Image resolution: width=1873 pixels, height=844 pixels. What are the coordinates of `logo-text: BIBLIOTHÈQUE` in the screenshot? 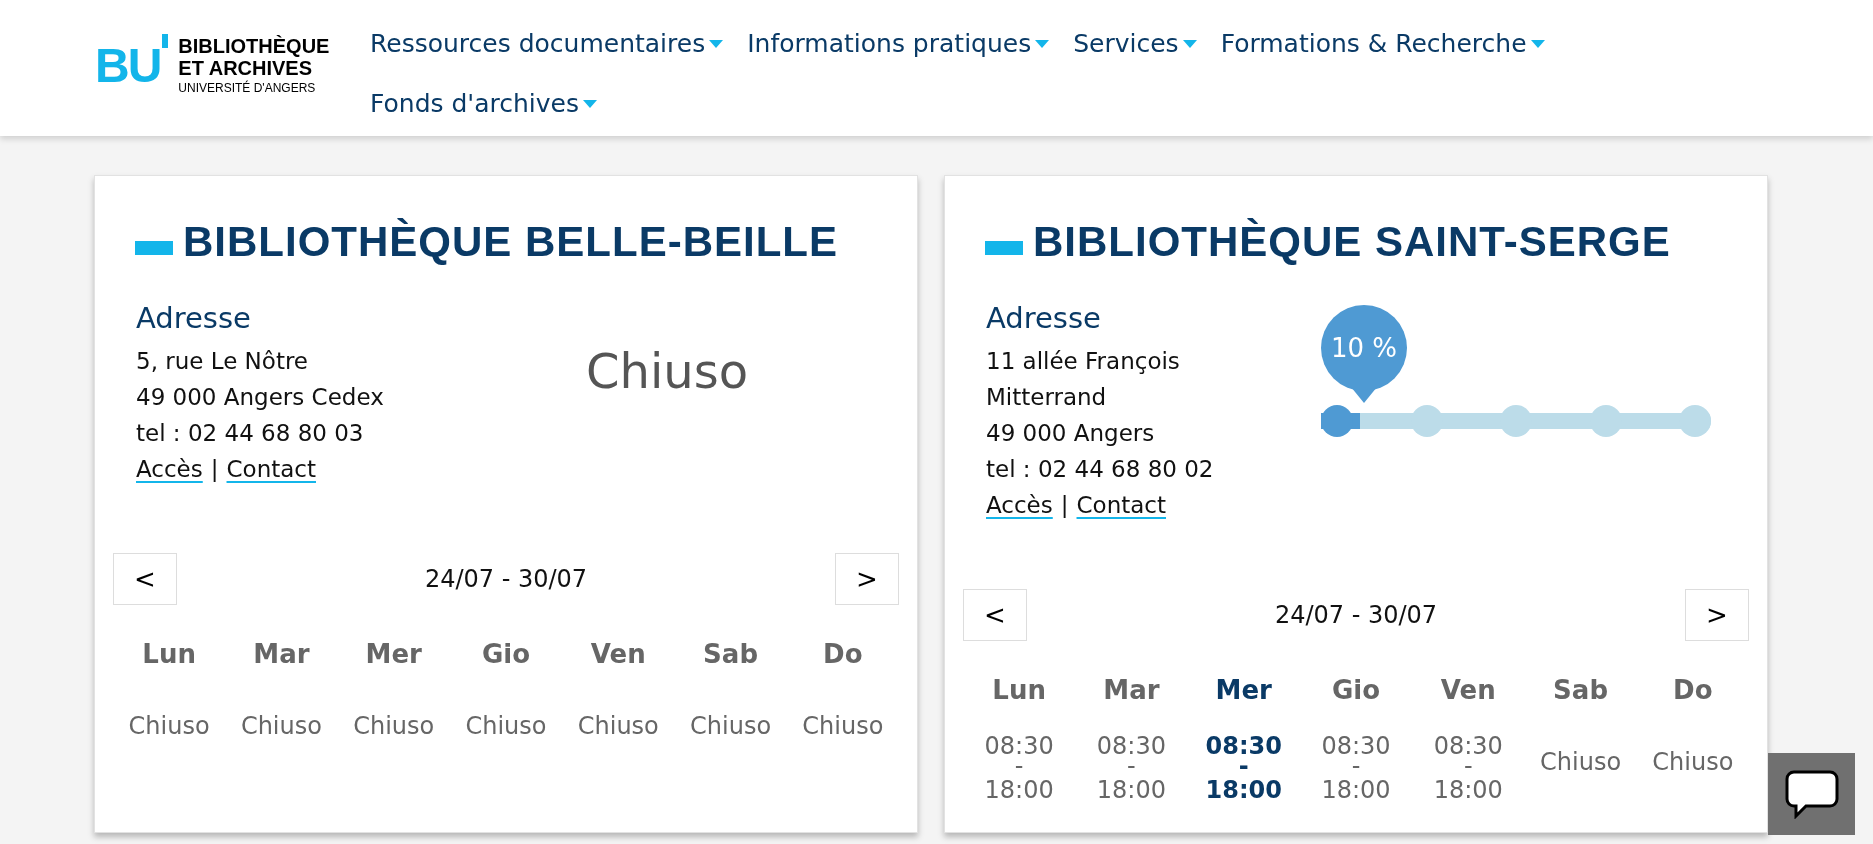 It's located at (254, 46).